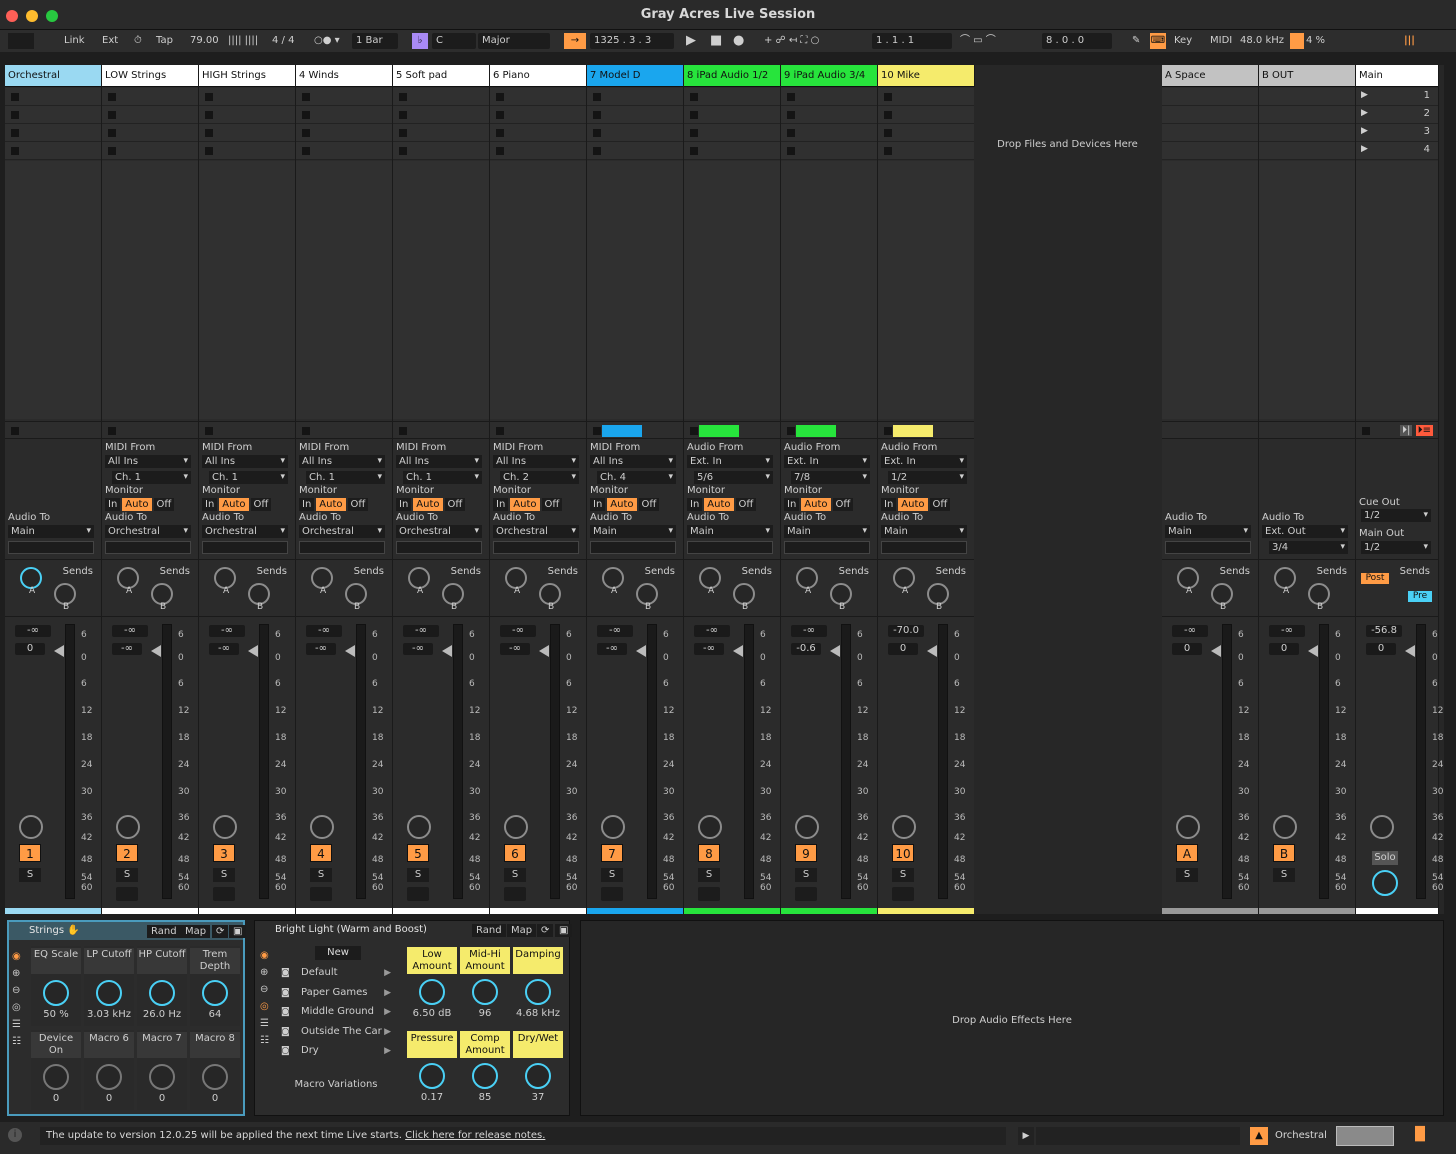 This screenshot has width=1456, height=1154. What do you see at coordinates (454, 41) in the screenshot?
I see `key-root-menu: C` at bounding box center [454, 41].